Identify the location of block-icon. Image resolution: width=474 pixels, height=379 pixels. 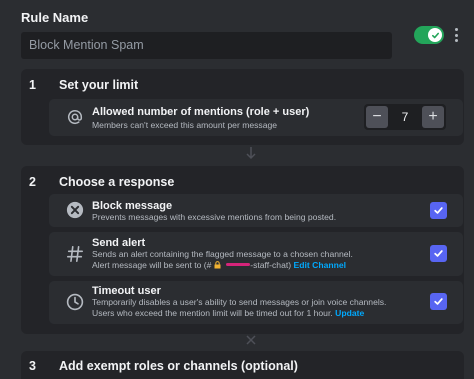
(75, 210).